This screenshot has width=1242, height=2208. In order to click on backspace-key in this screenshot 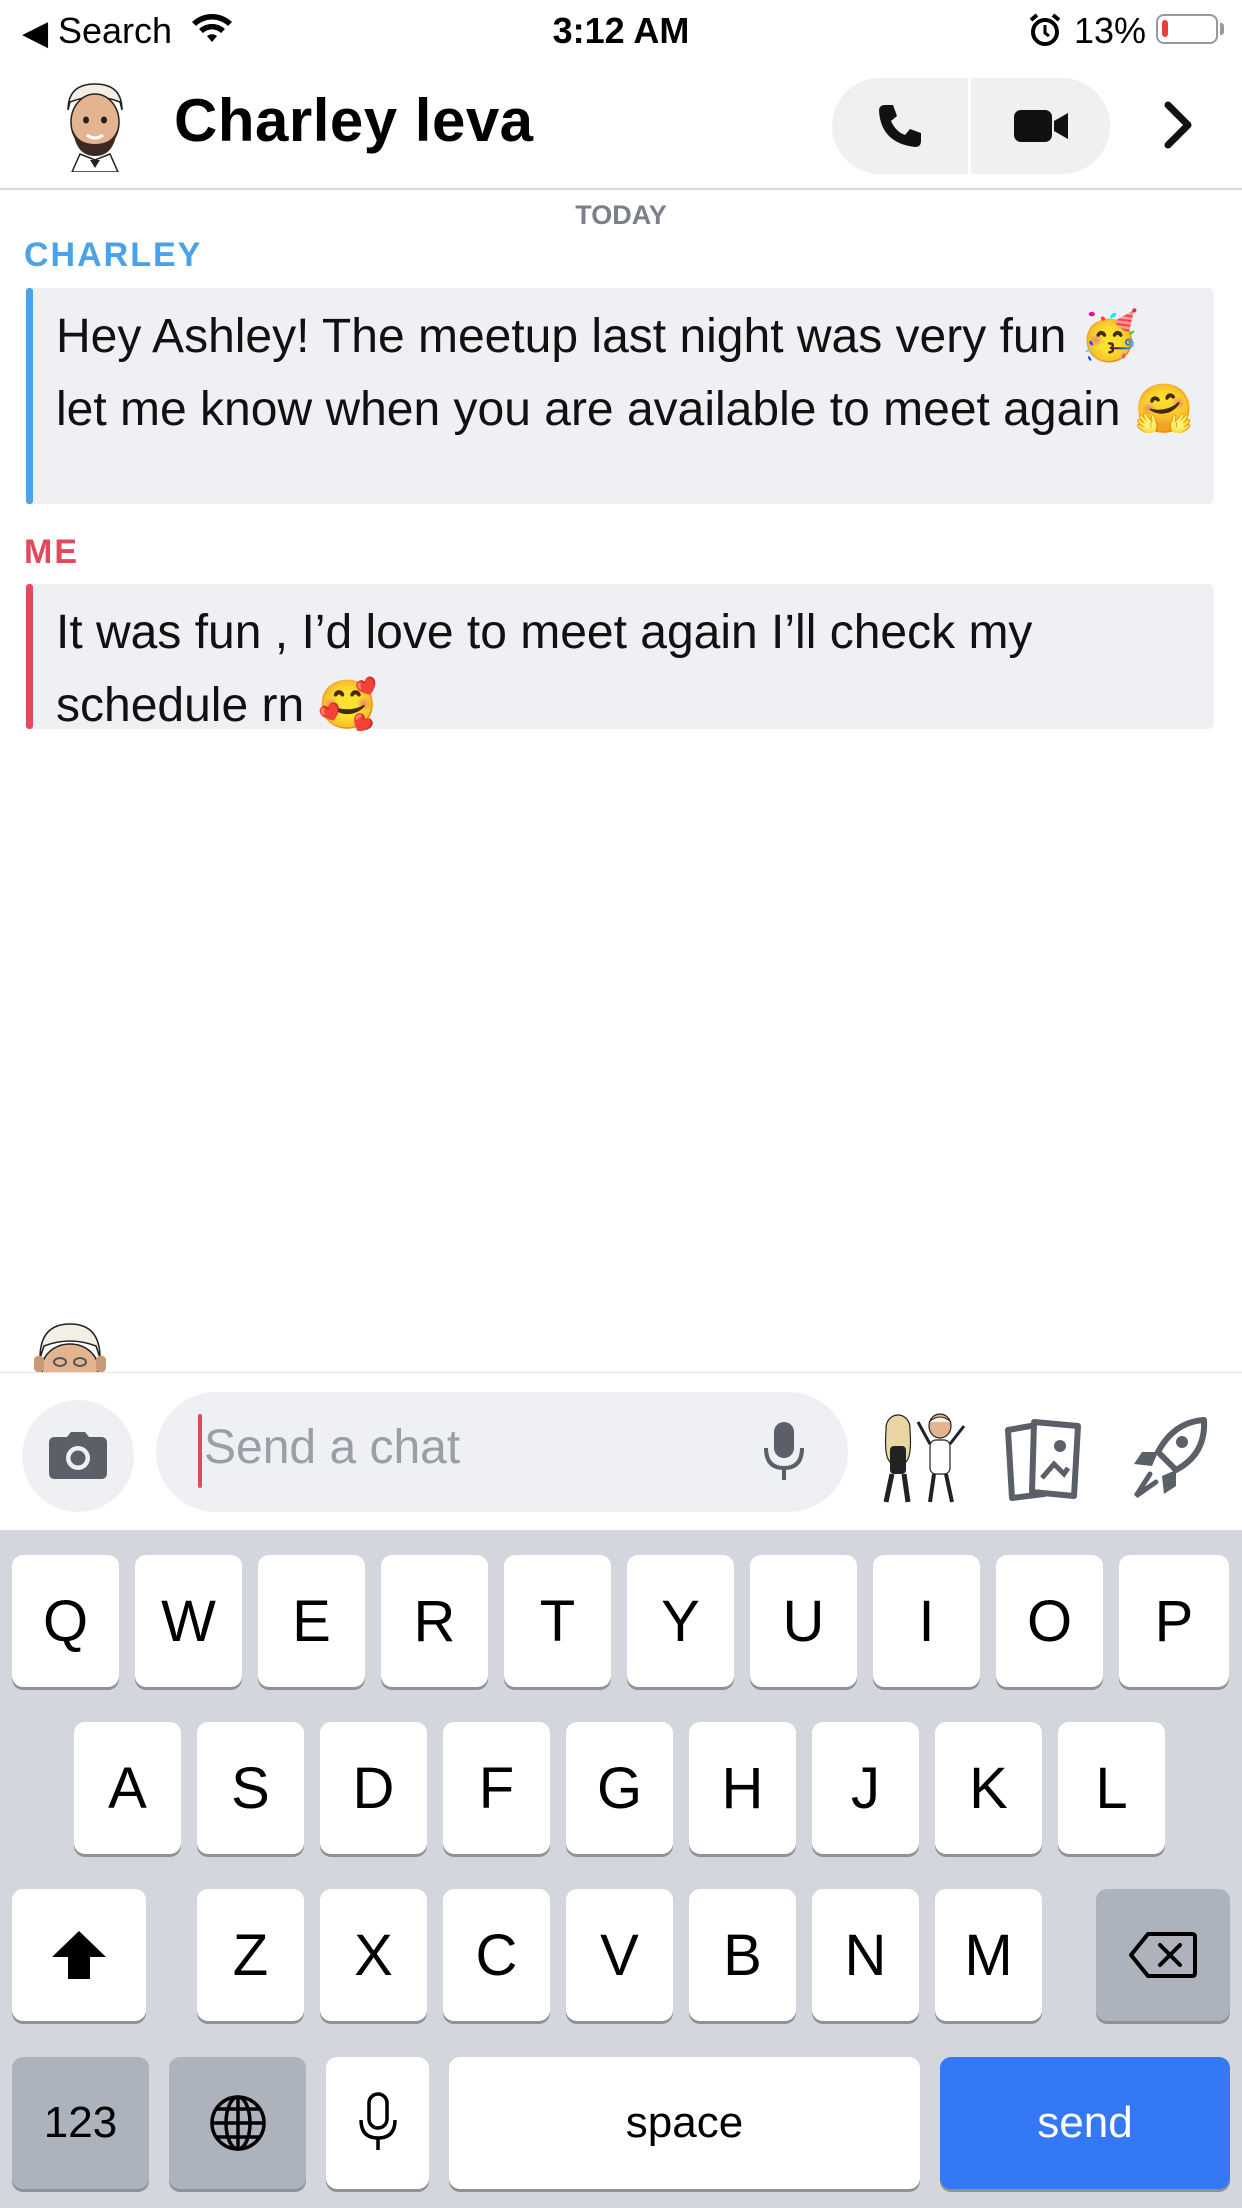, I will do `click(1163, 1955)`.